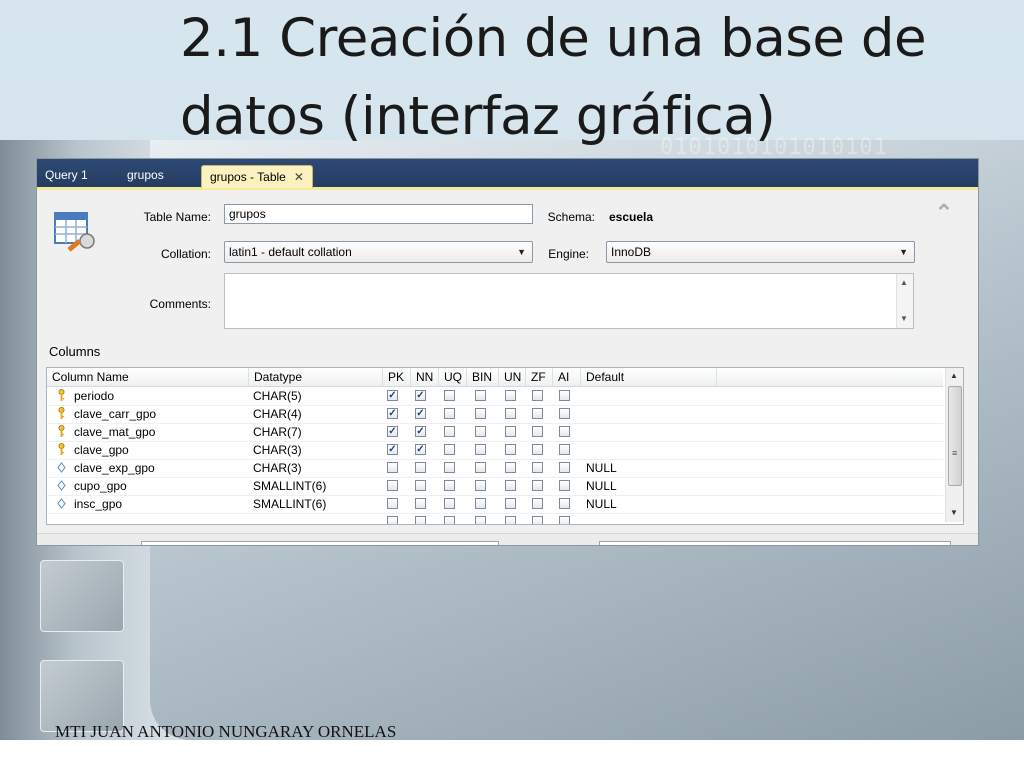  Describe the element at coordinates (495, 450) in the screenshot. I see `table-row: clave_gpo CHAR(3) ✓ ✓` at that location.